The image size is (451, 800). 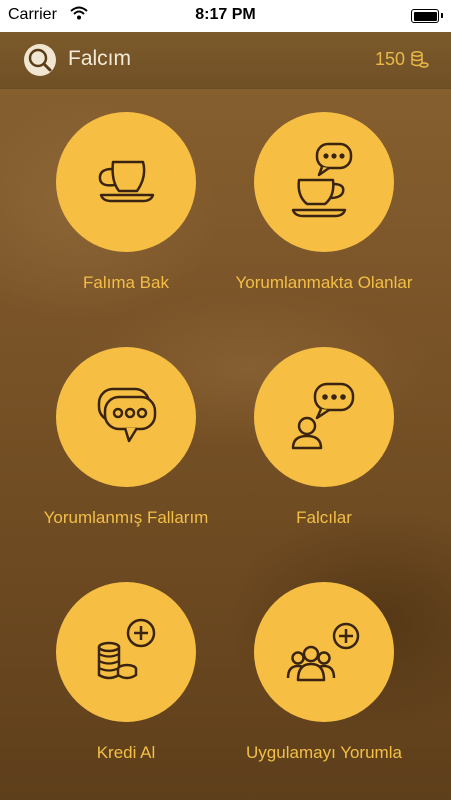 What do you see at coordinates (126, 649) in the screenshot?
I see `coins-plus-icon` at bounding box center [126, 649].